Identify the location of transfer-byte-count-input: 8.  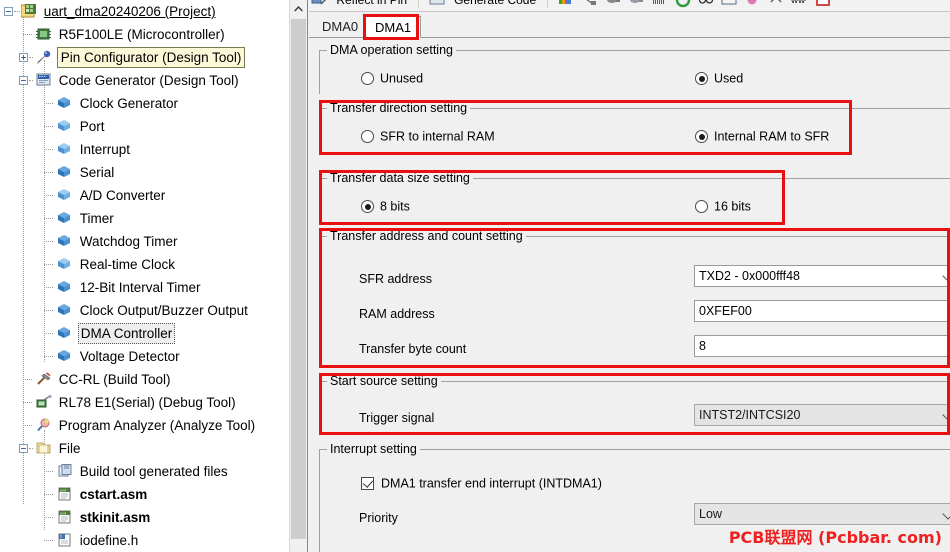
(822, 346).